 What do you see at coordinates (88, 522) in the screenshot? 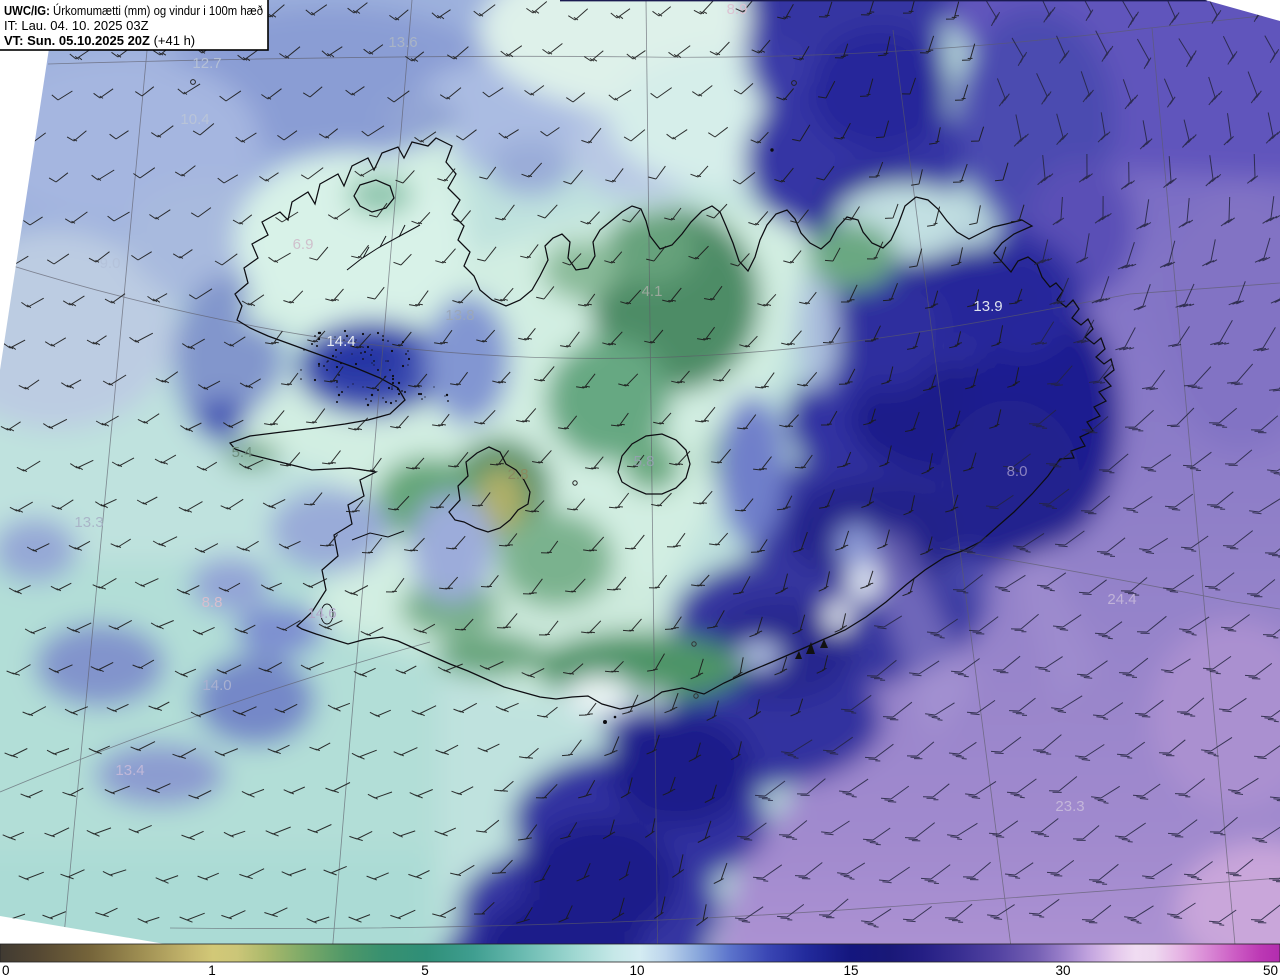
I see `svg-text: 13.3` at bounding box center [88, 522].